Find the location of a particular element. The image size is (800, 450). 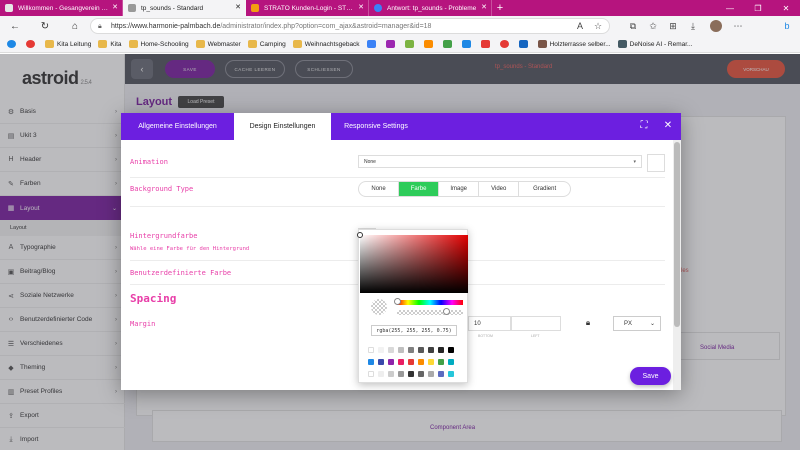

hintergrundfarbe-description: Wähle eine Farbe für den Hintergrund is located at coordinates (190, 249).